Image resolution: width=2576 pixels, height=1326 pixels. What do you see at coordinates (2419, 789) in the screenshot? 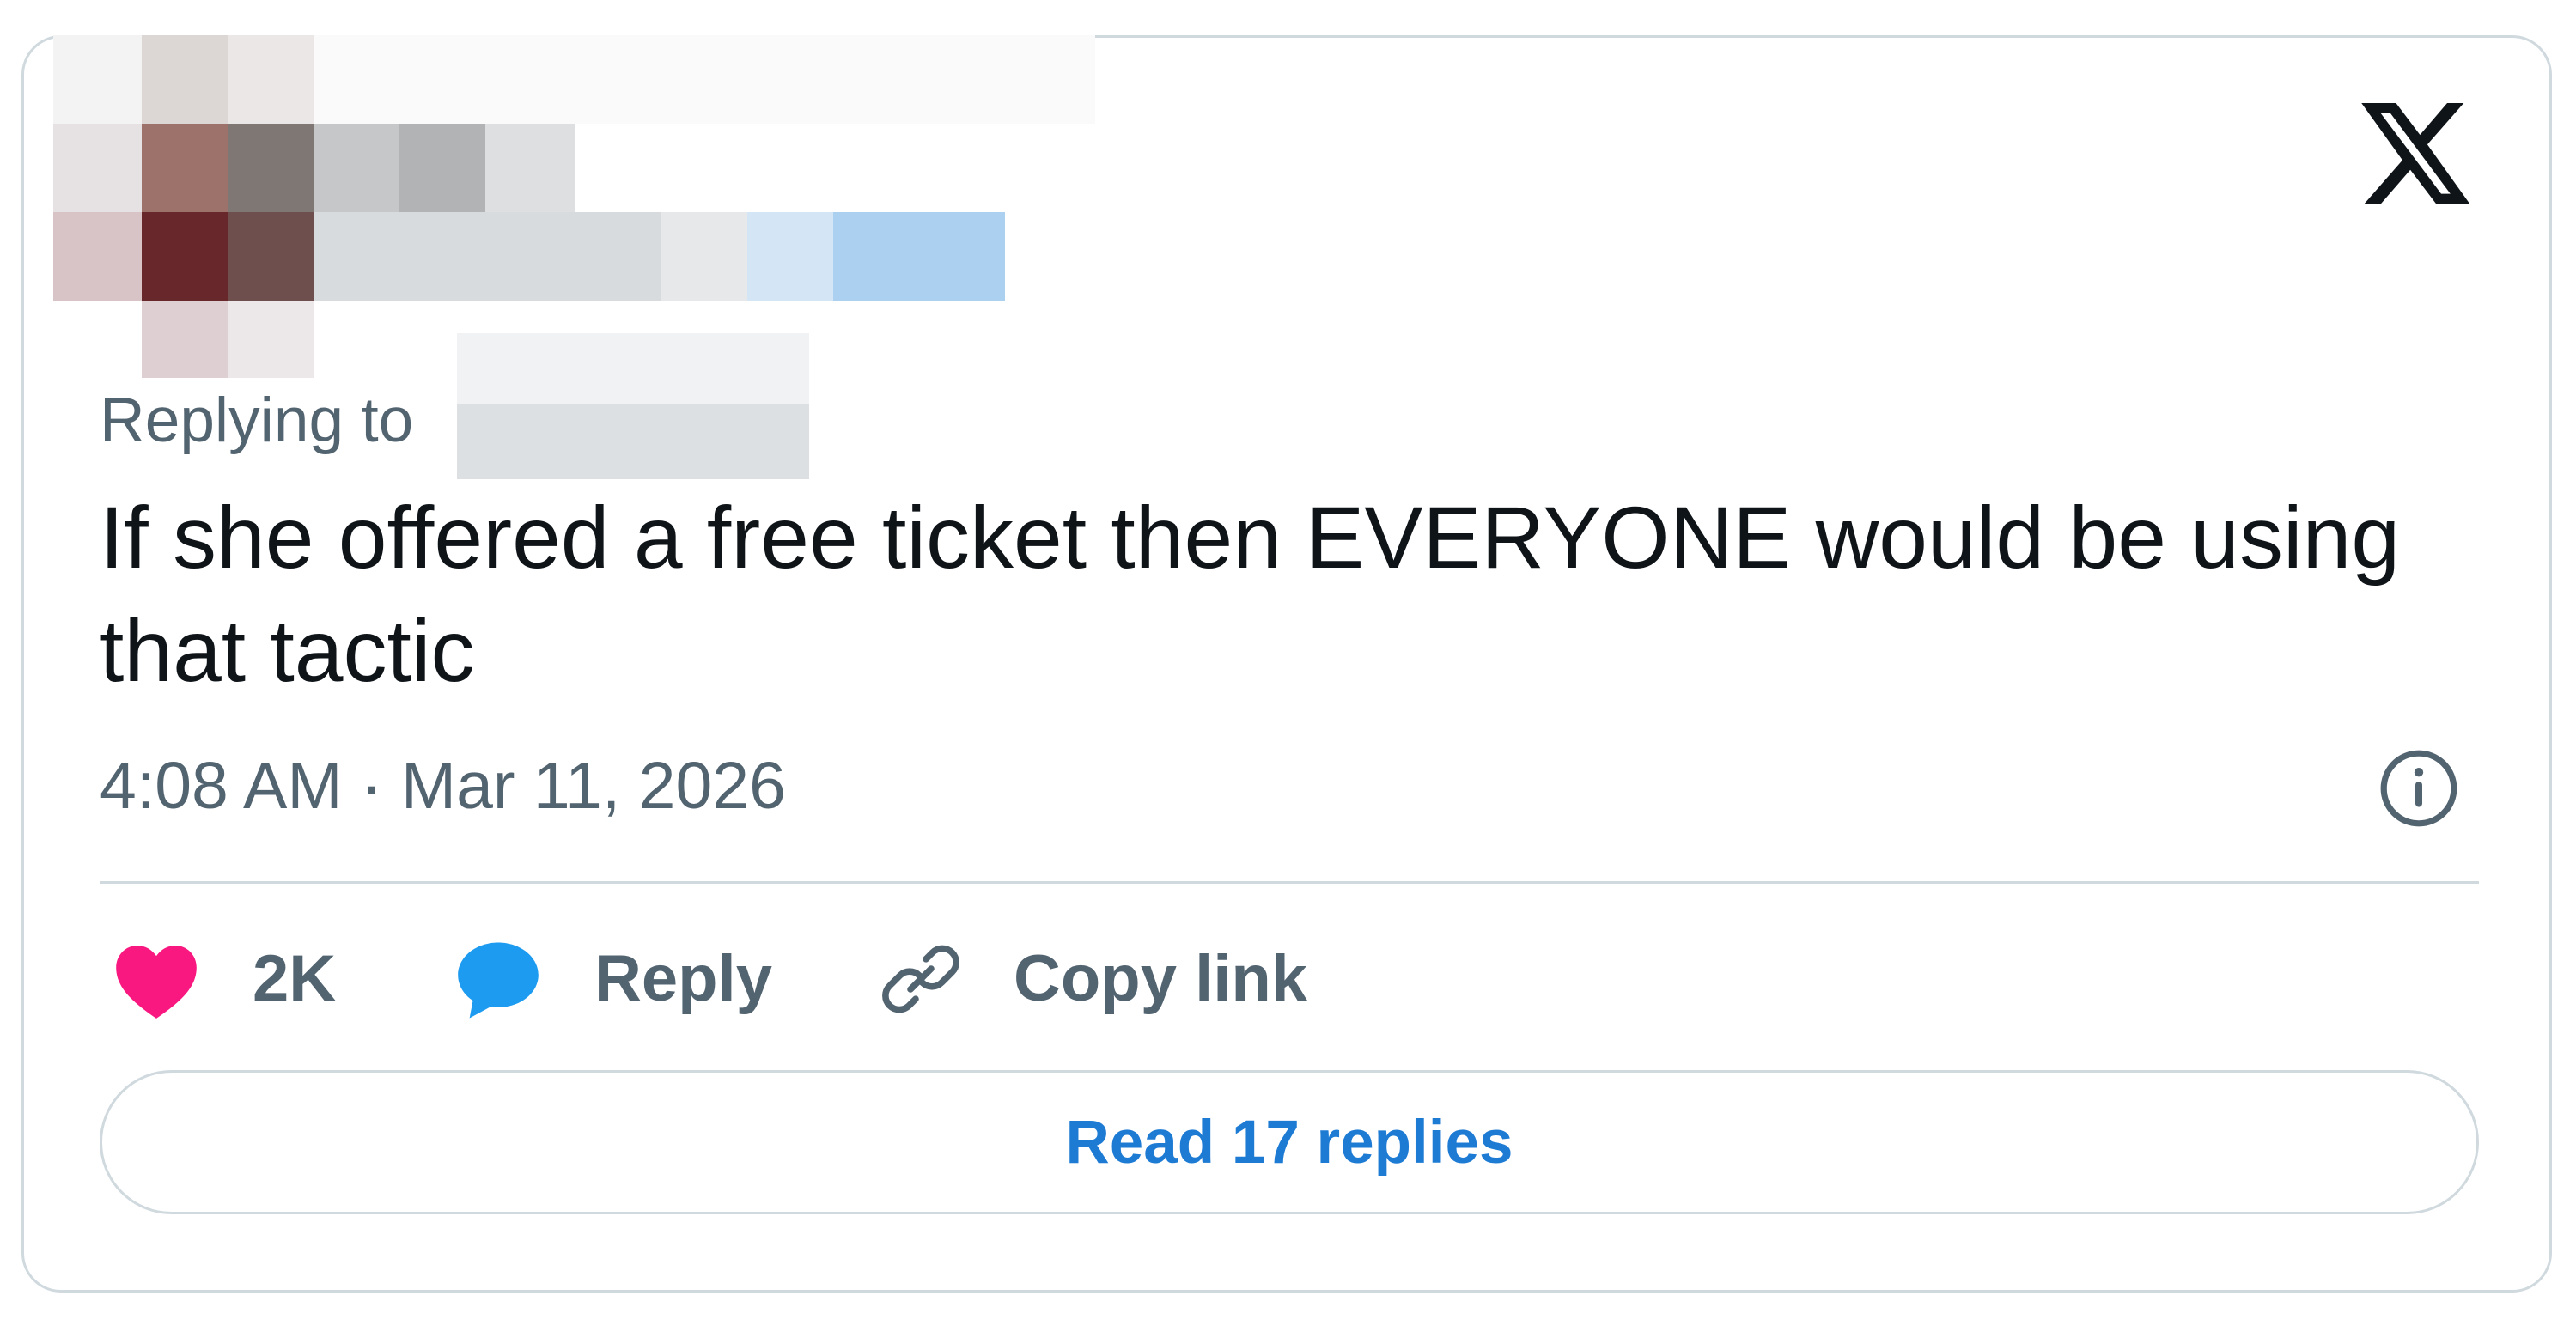
I see `info-icon` at bounding box center [2419, 789].